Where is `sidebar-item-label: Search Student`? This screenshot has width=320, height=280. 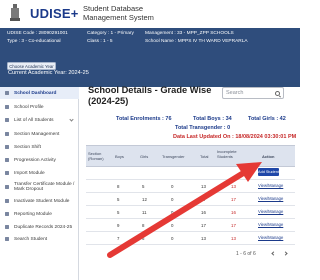
sidebar-item-label: Search Student is located at coordinates (31, 239).